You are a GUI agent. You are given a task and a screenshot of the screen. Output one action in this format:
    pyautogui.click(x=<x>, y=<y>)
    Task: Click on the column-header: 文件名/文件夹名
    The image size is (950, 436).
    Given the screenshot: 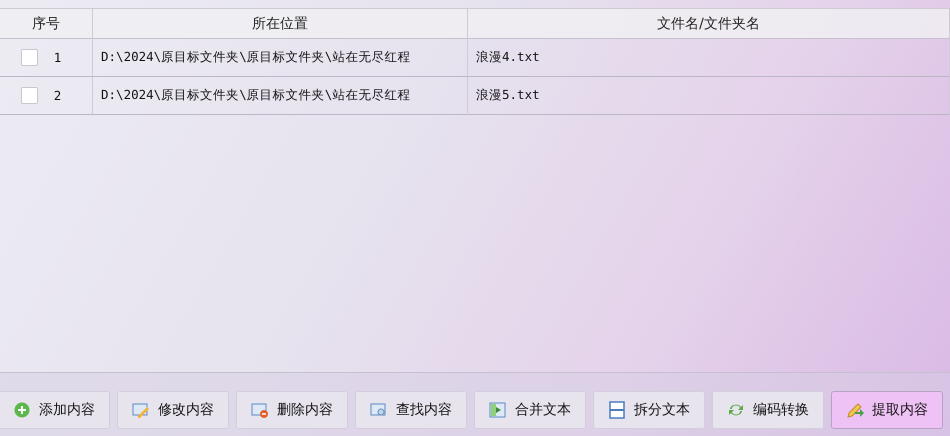 What is the action you would take?
    pyautogui.click(x=709, y=24)
    